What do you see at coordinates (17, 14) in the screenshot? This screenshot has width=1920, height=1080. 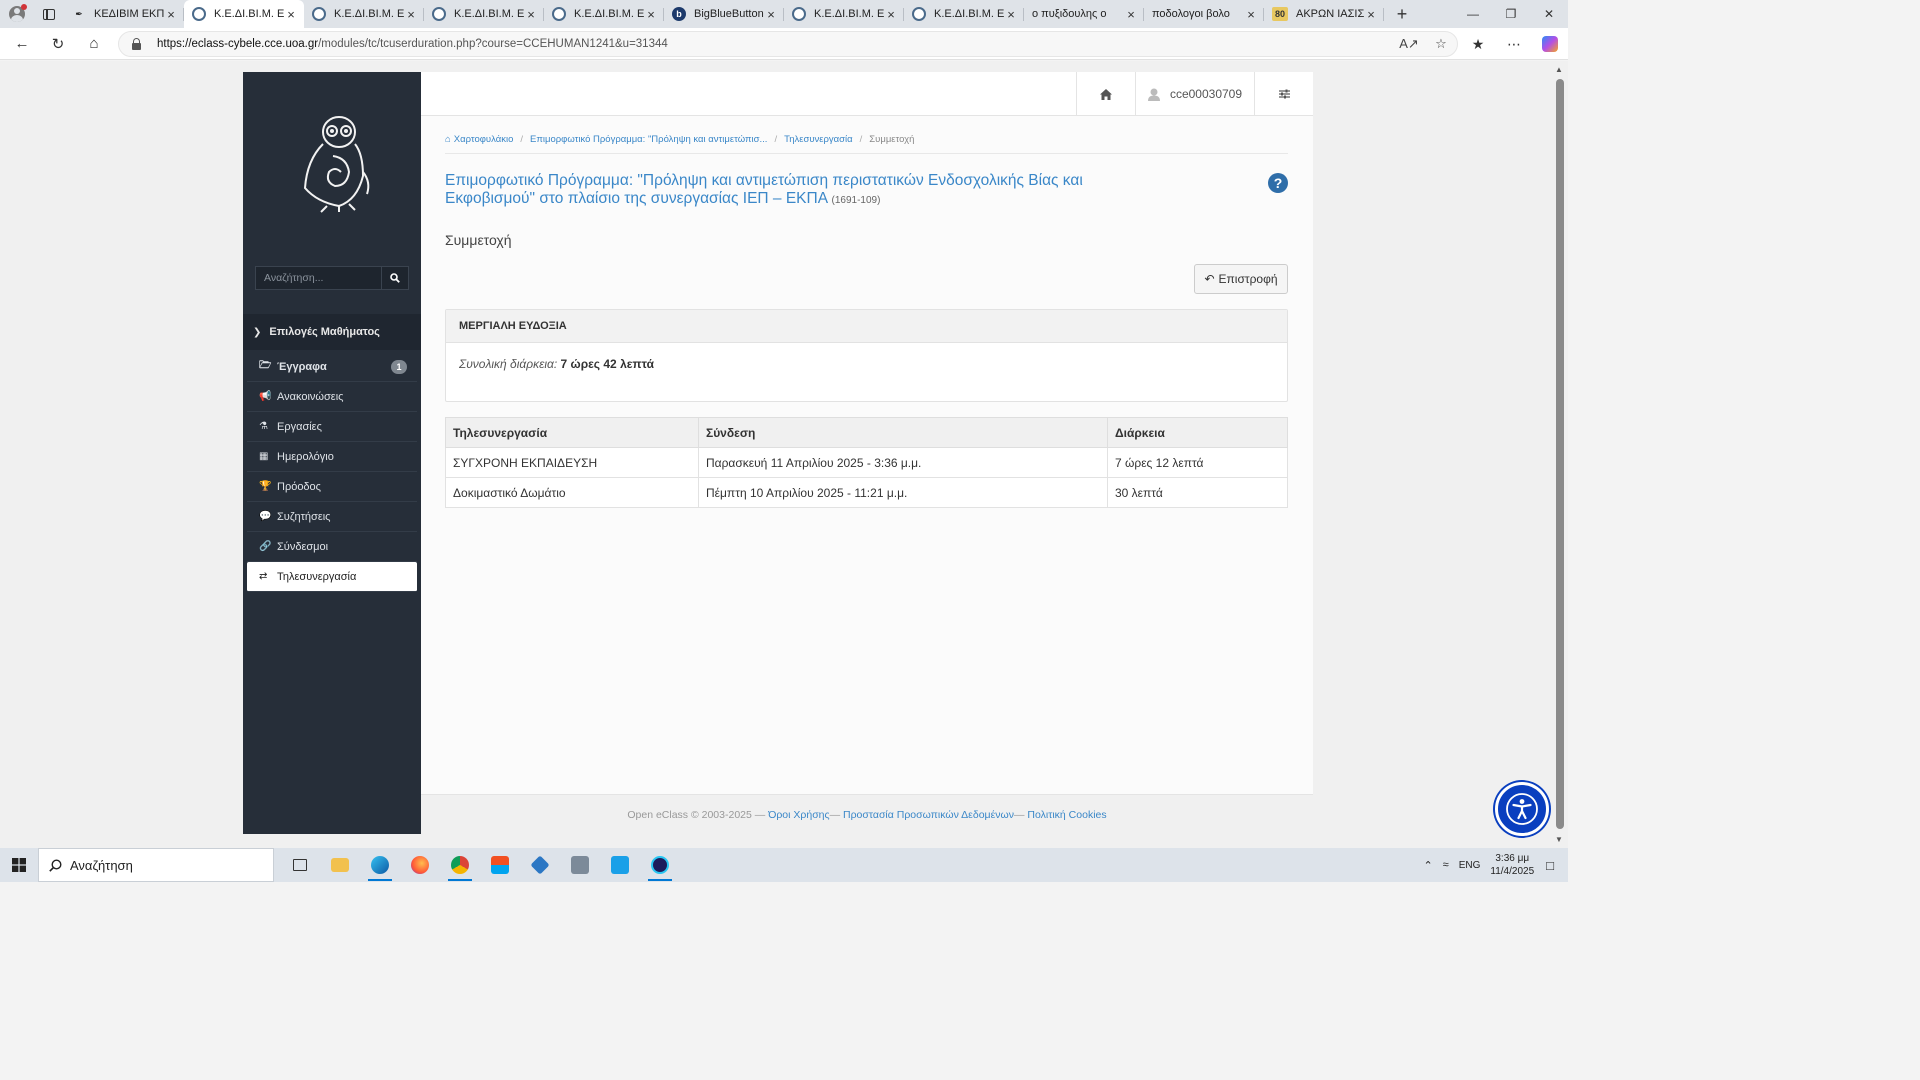 I see `profile-avatar-icon` at bounding box center [17, 14].